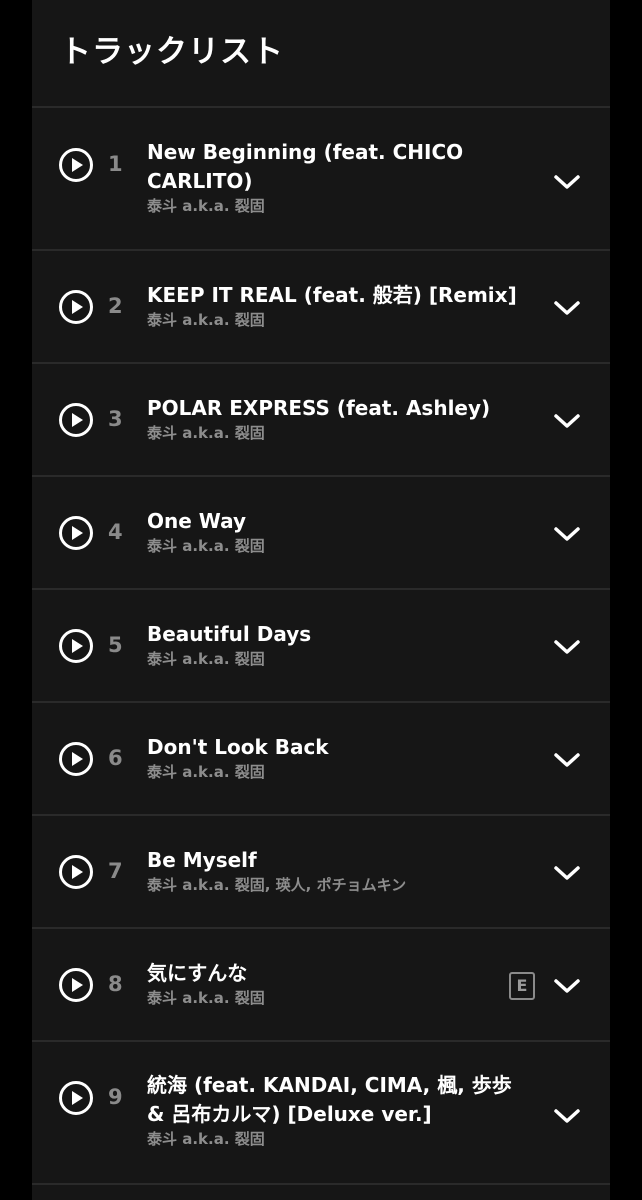 Image resolution: width=642 pixels, height=1200 pixels. What do you see at coordinates (115, 871) in the screenshot?
I see `track-number: 7` at bounding box center [115, 871].